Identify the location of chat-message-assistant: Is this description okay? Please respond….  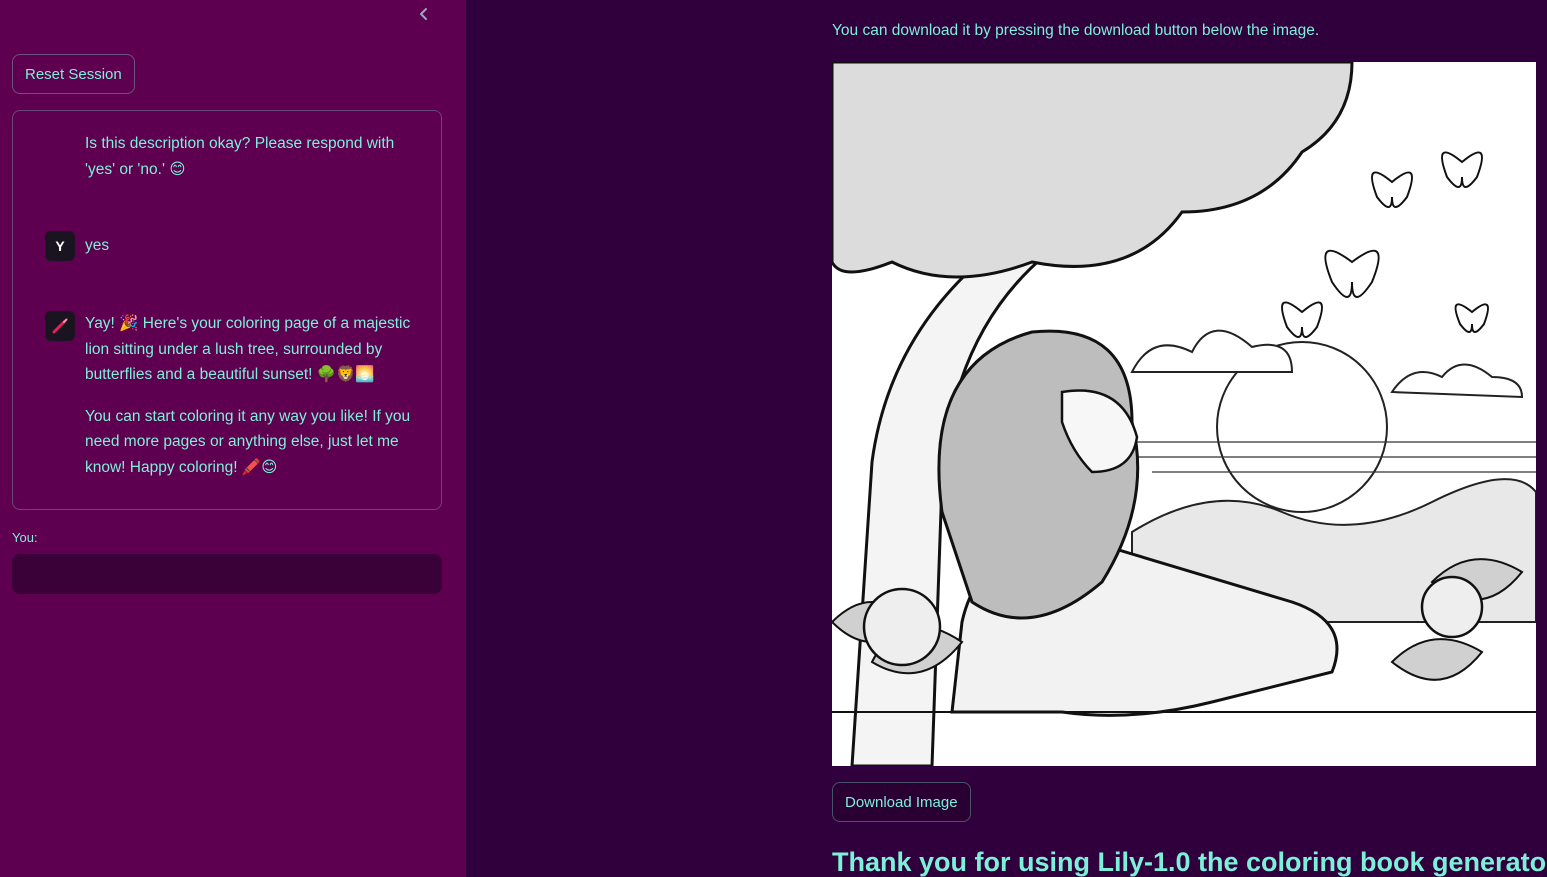
(230, 164).